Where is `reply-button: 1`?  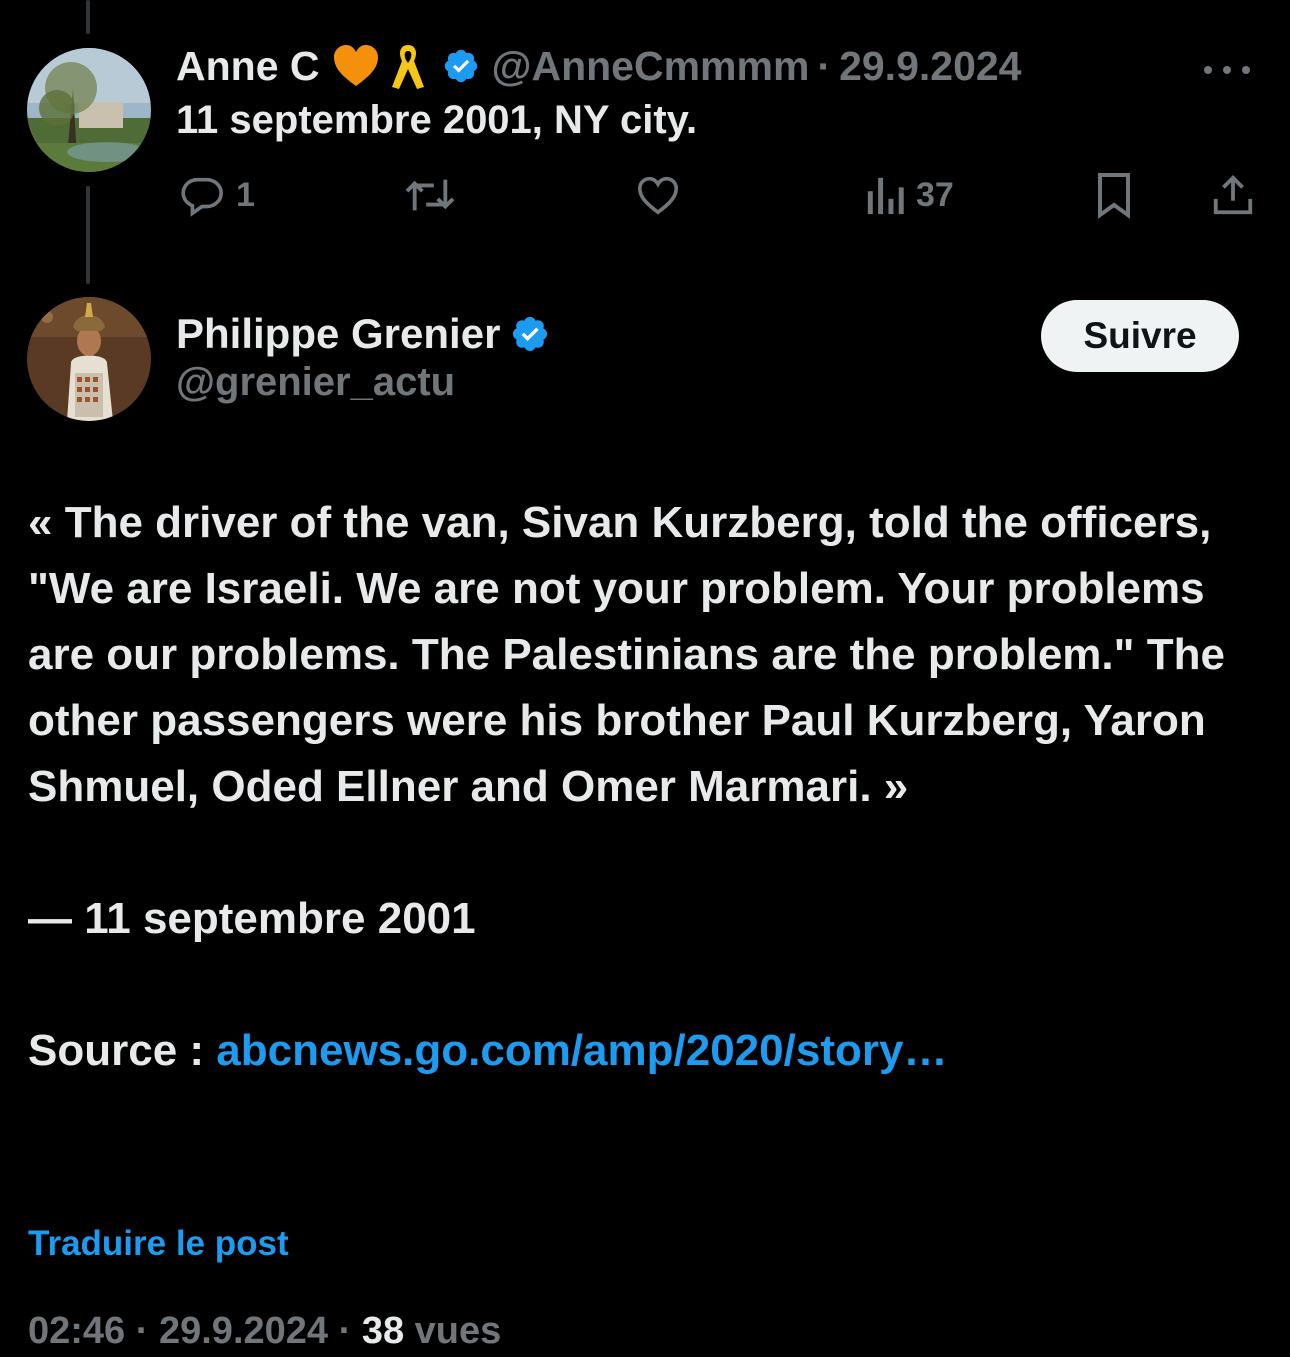
reply-button: 1 is located at coordinates (216, 195).